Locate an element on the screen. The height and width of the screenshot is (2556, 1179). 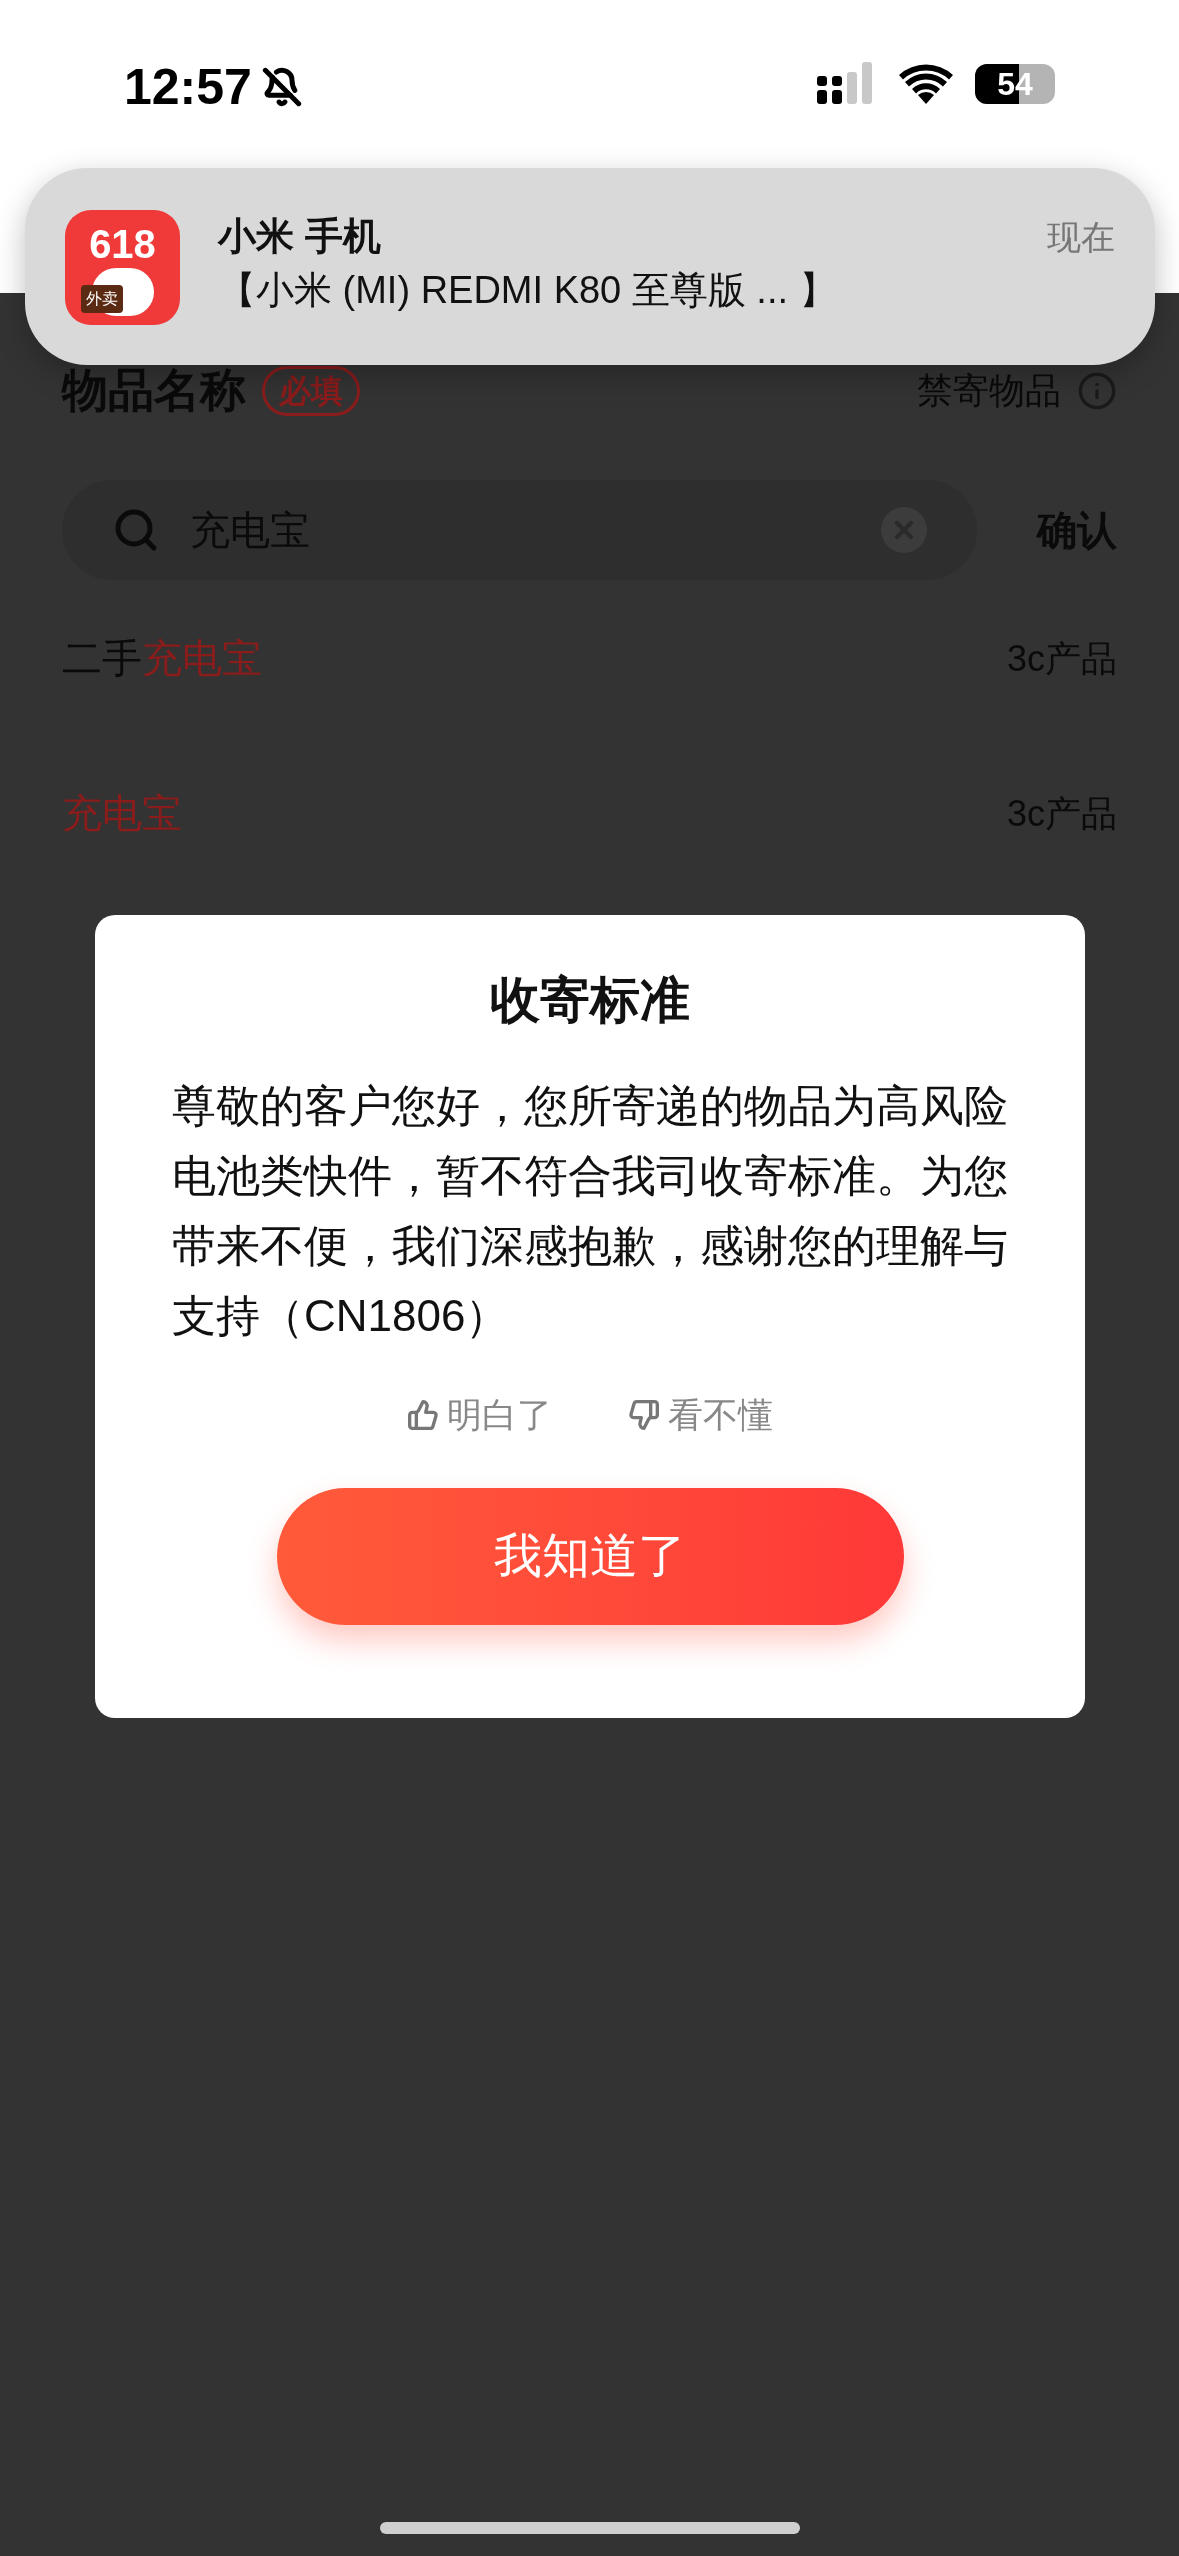
dialog-message: 尊敬的客户您好，您所寄递的物品为高风险电池类快件，暂不符合我司收寄标准。为您带来不便，我们深感抱歉，感谢您的理解与支持（CN1806） is located at coordinates (590, 1211).